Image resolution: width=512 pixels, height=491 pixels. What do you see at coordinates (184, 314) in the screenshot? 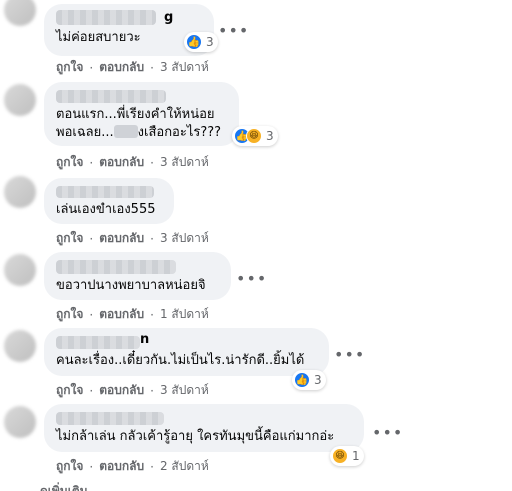
I see `timestamp: 1 สัปดาห์` at bounding box center [184, 314].